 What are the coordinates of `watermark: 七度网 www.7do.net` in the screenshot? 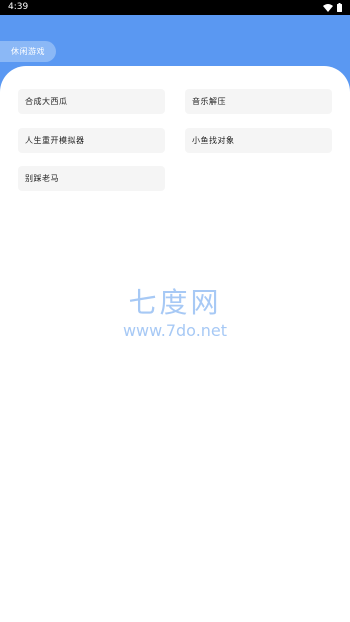 It's located at (175, 314).